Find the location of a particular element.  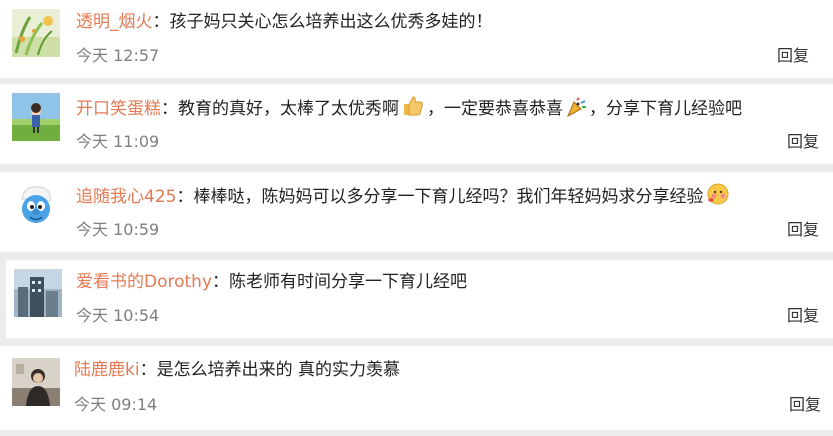

anime-field-avatar-icon is located at coordinates (36, 117).